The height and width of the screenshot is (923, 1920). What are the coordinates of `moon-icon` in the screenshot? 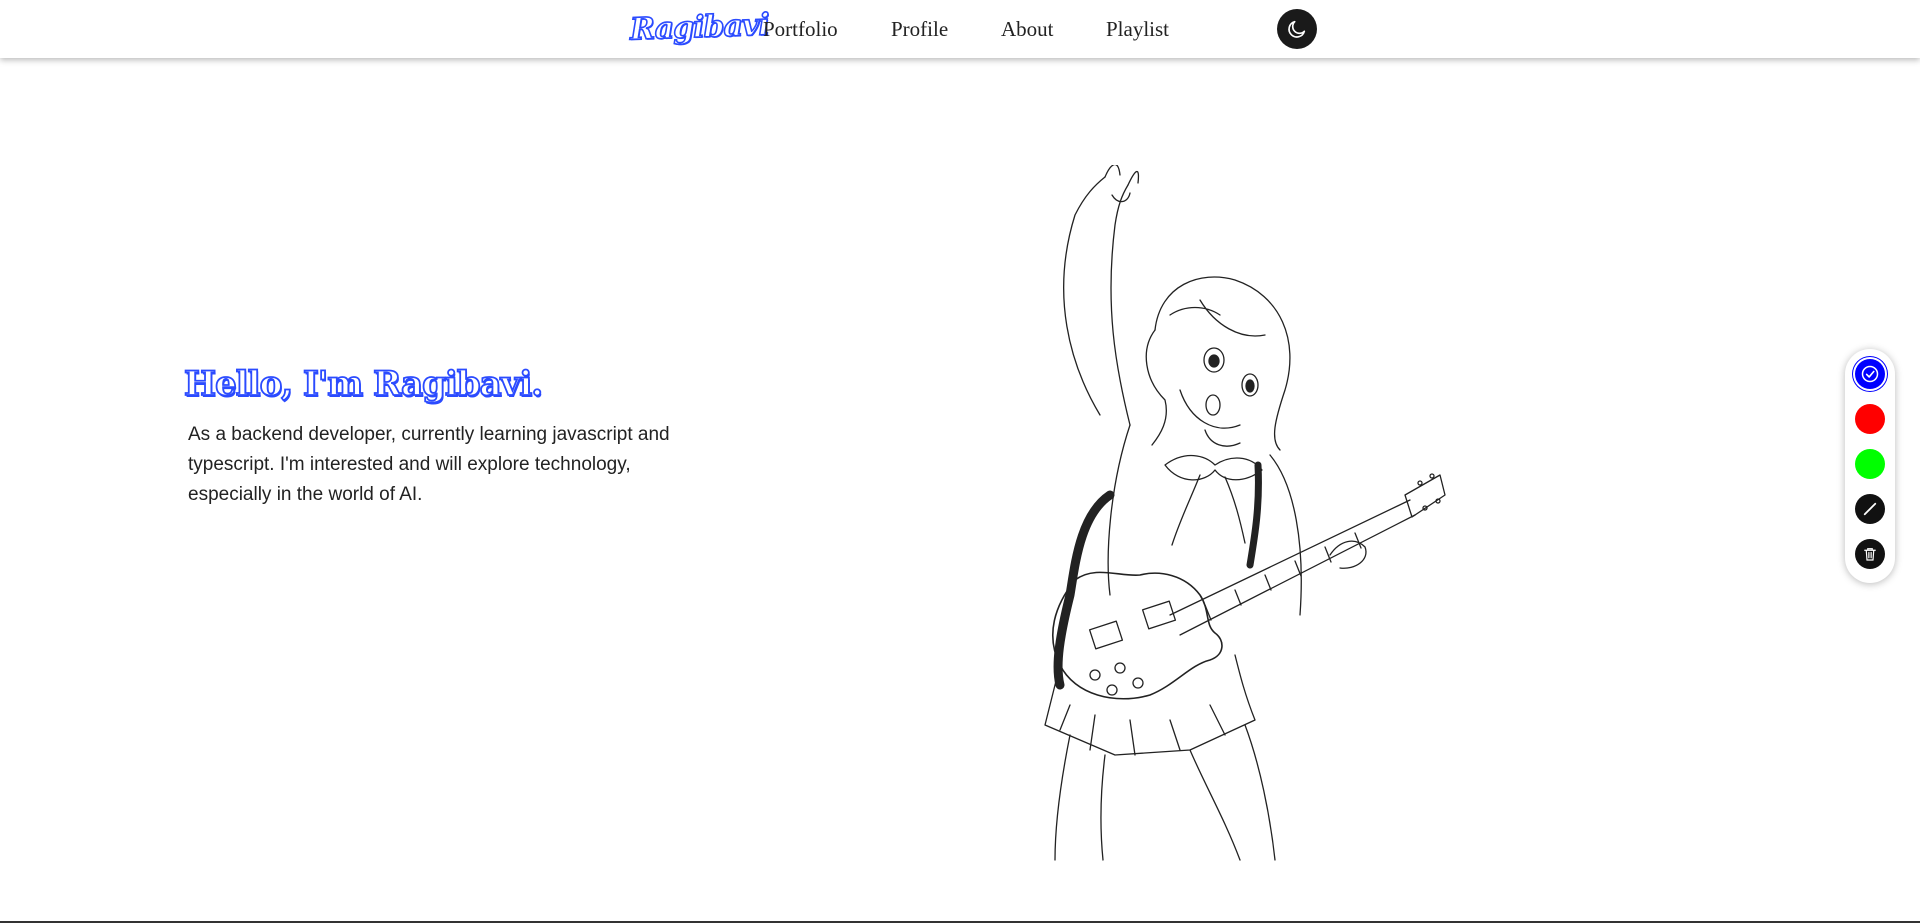 It's located at (1297, 29).